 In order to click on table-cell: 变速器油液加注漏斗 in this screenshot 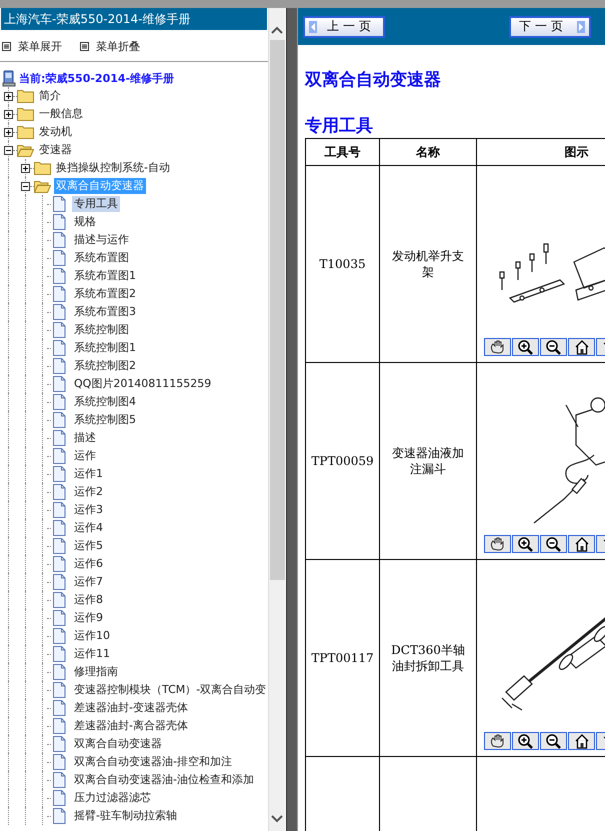, I will do `click(428, 461)`.